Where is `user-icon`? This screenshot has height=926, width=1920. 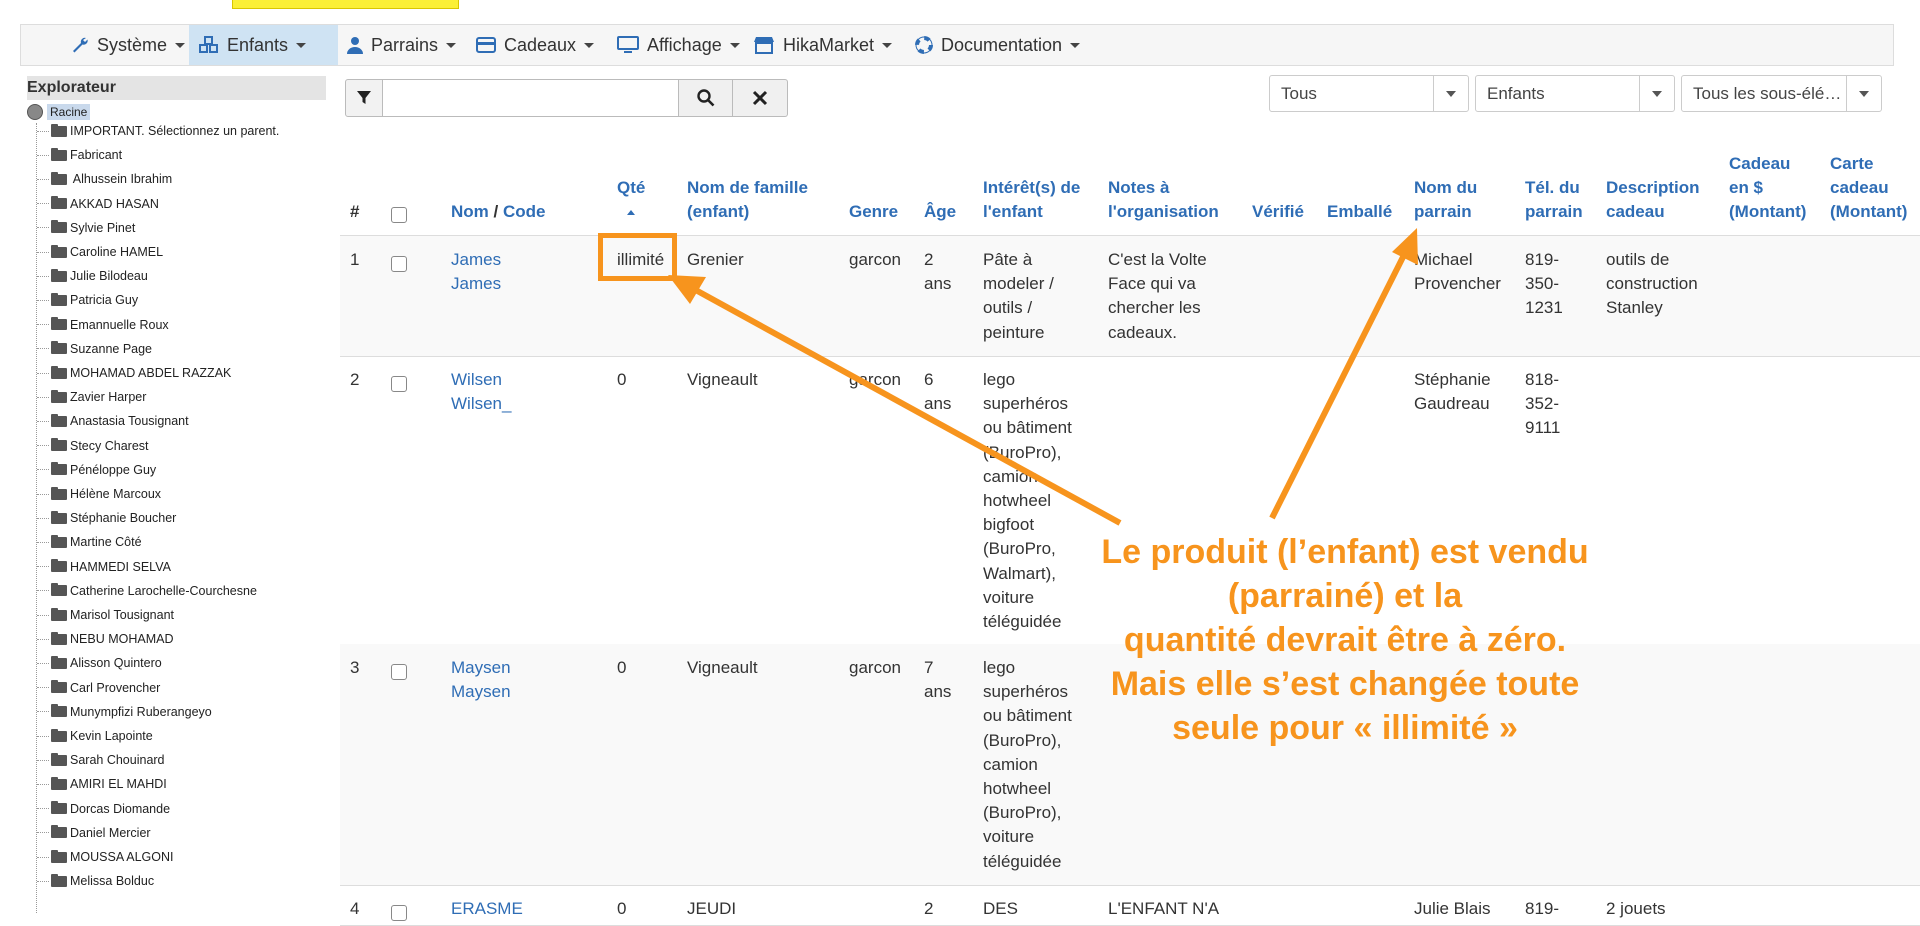
user-icon is located at coordinates (355, 45).